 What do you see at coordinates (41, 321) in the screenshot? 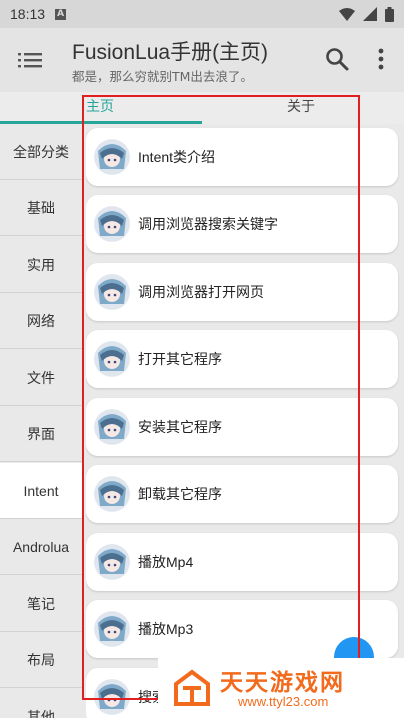
I see `category-network: 网络` at bounding box center [41, 321].